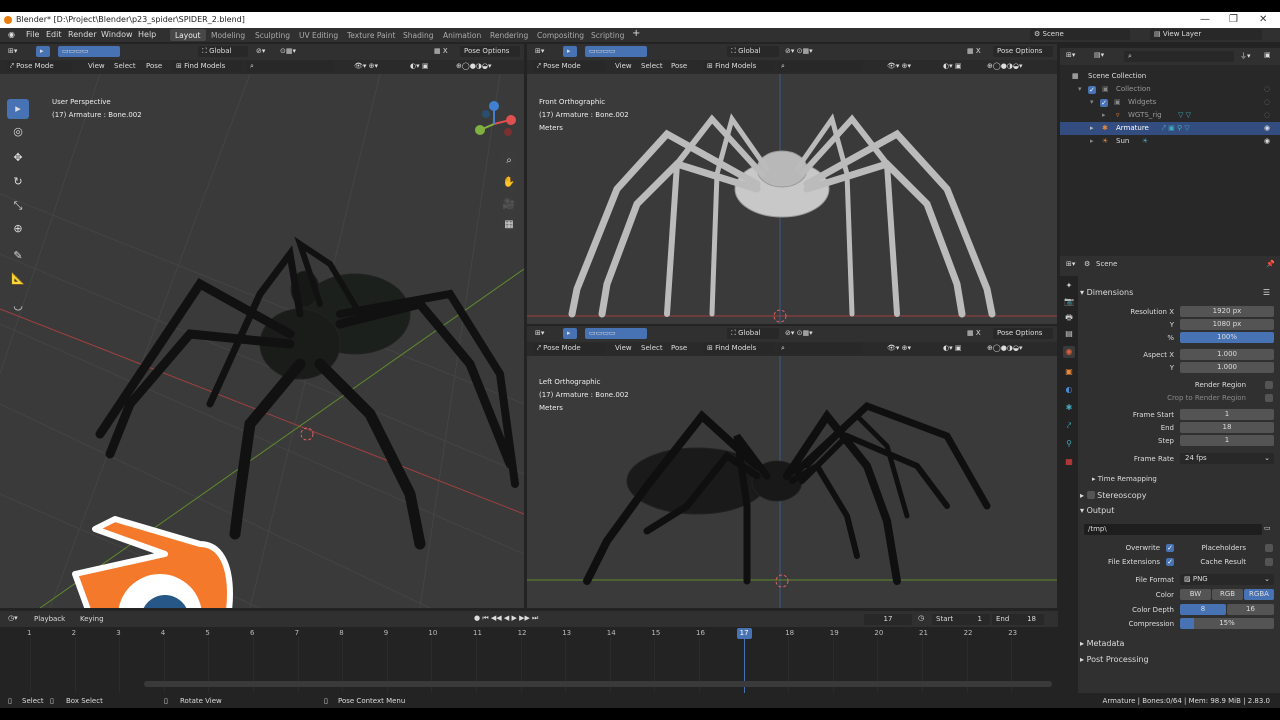 This screenshot has width=1280, height=720. What do you see at coordinates (1227, 427) in the screenshot?
I see `frame-end-field: 18` at bounding box center [1227, 427].